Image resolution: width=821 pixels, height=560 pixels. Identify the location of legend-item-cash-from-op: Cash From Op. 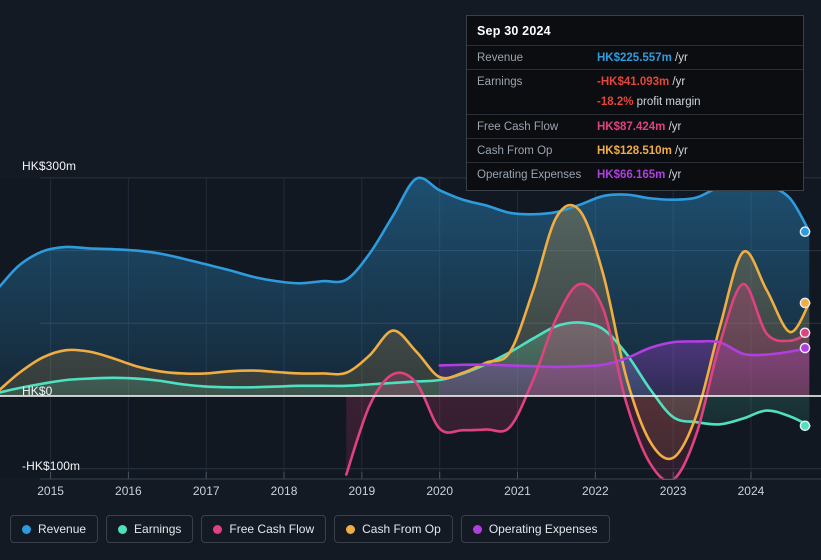
(393, 529).